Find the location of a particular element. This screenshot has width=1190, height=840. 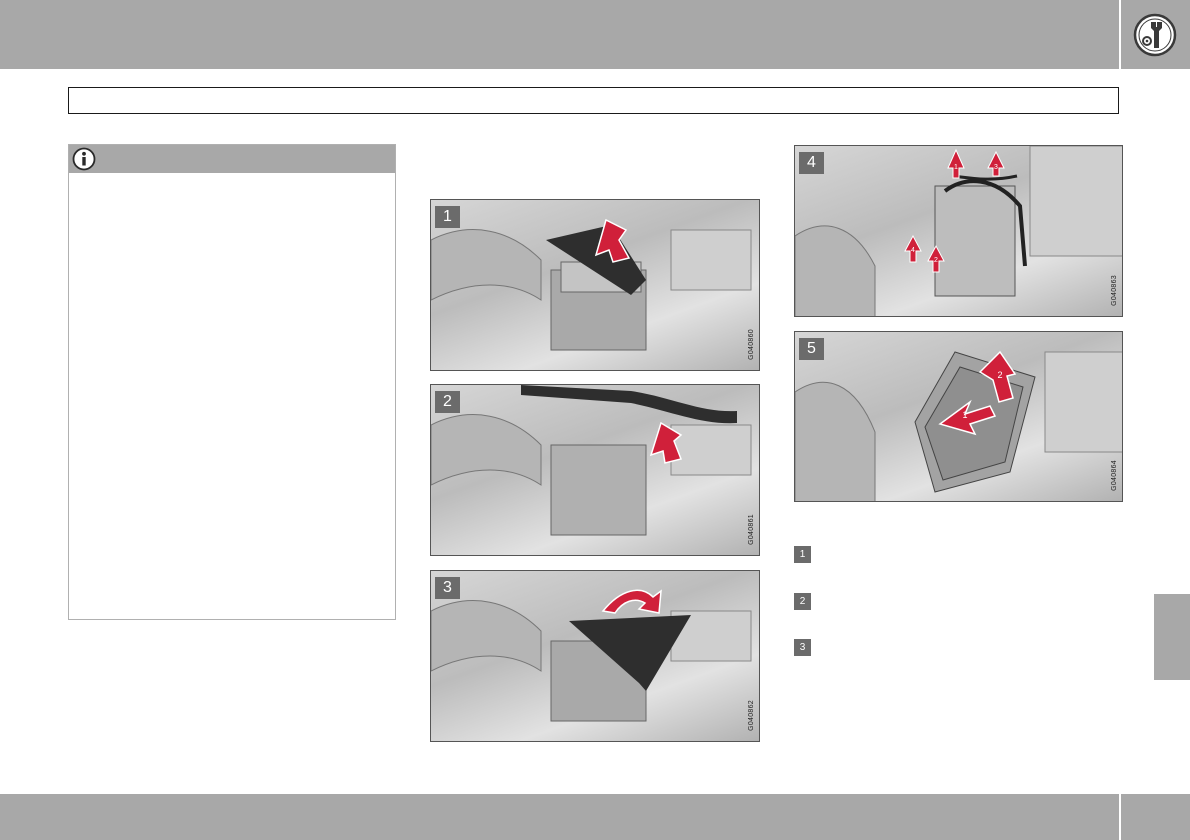

info-icon is located at coordinates (84, 159).